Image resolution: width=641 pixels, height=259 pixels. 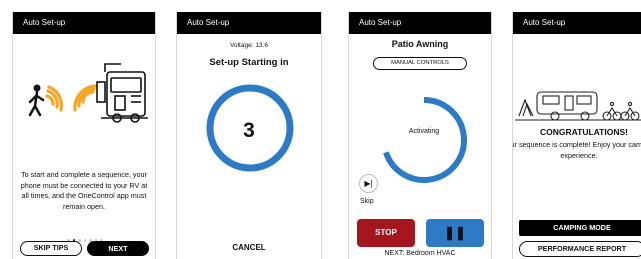 What do you see at coordinates (51, 248) in the screenshot?
I see `skip-tips-button: SKIP TIPS` at bounding box center [51, 248].